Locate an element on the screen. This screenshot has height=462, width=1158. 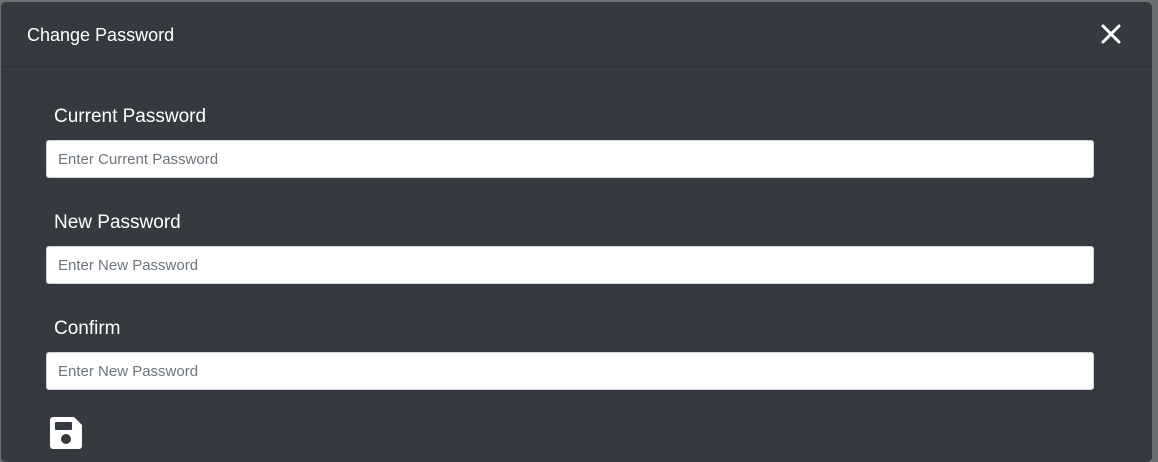
save-button is located at coordinates (66, 433).